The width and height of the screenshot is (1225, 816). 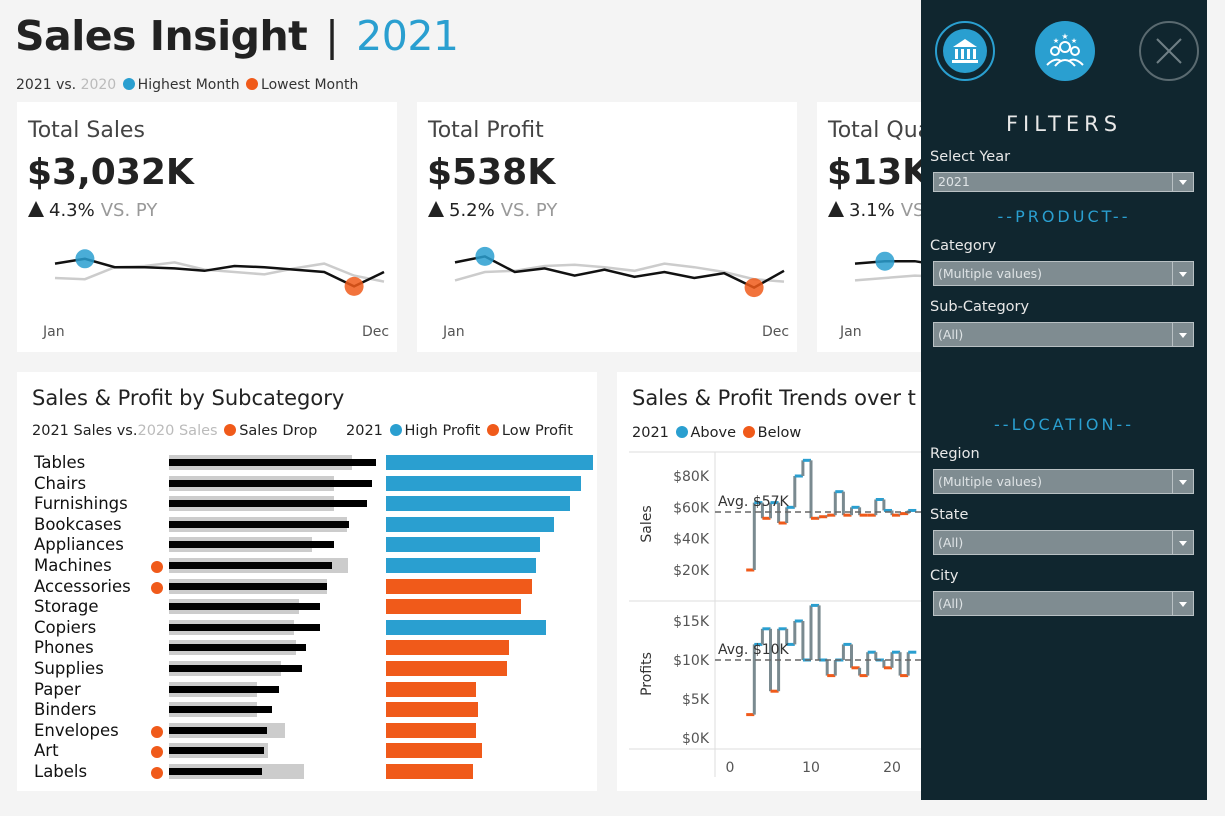 What do you see at coordinates (954, 181) in the screenshot?
I see `year-select-value: 2021` at bounding box center [954, 181].